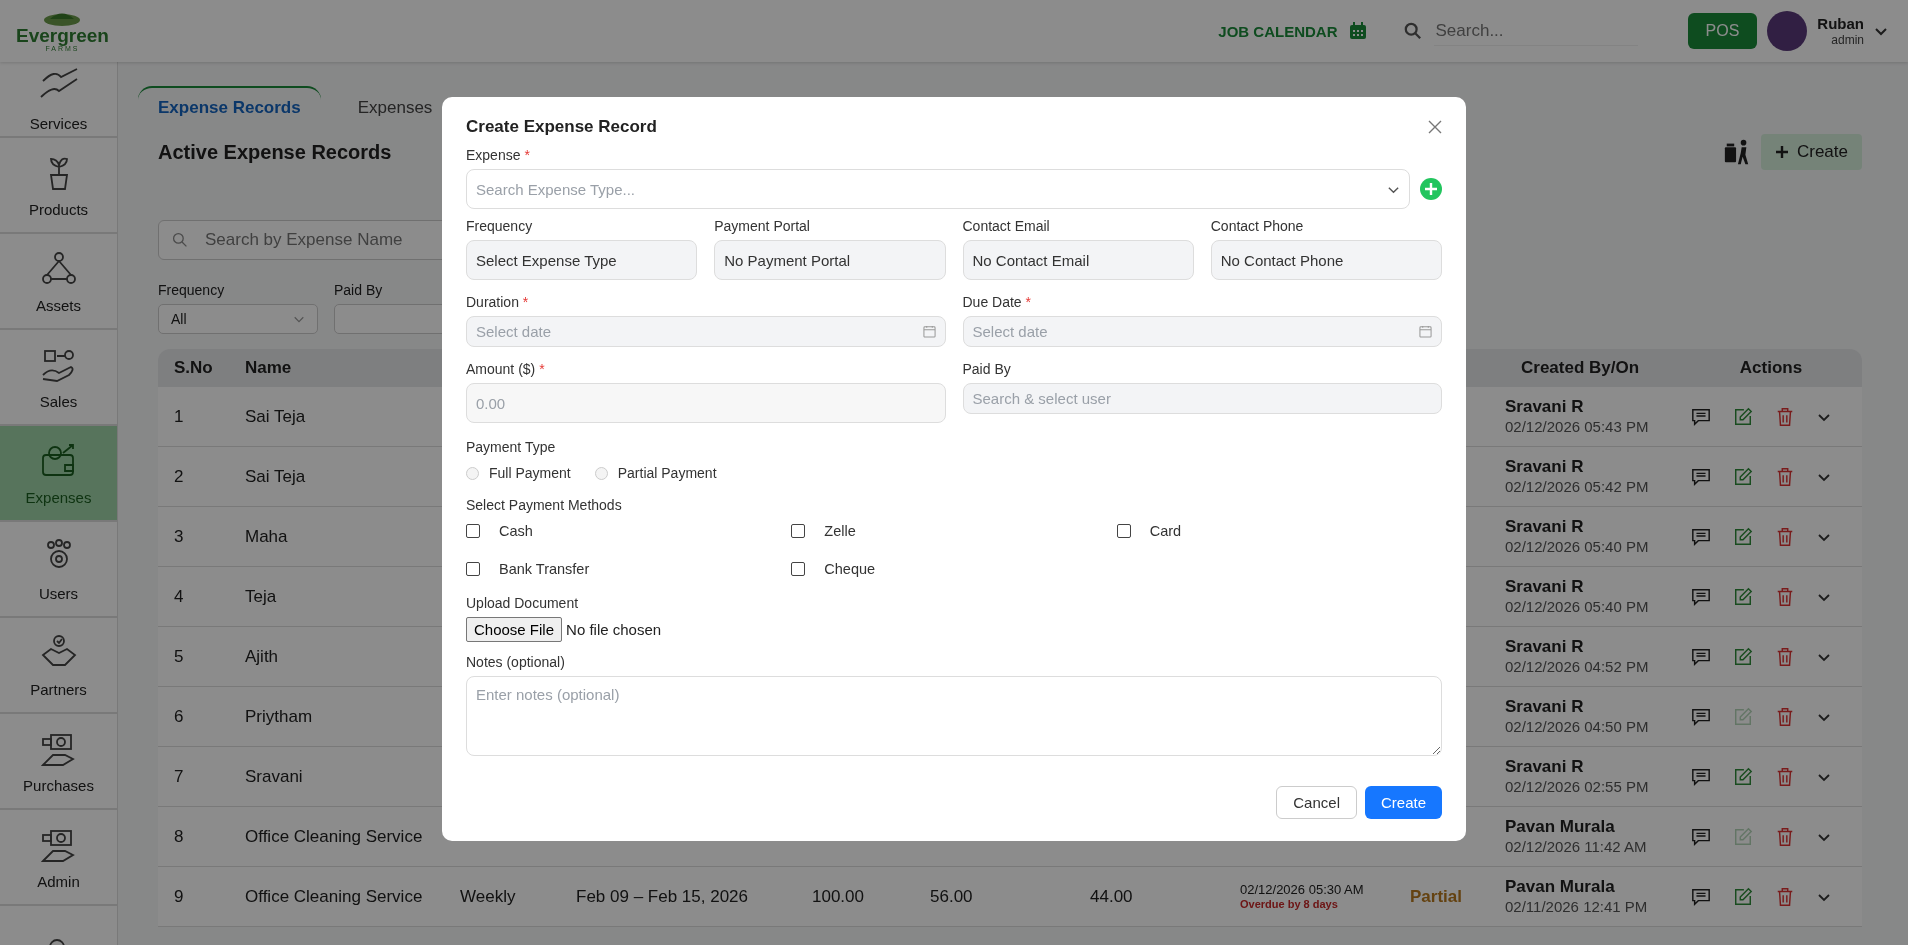  Describe the element at coordinates (1577, 786) in the screenshot. I see `created-date: 02/12/2026 02:55 PM` at that location.